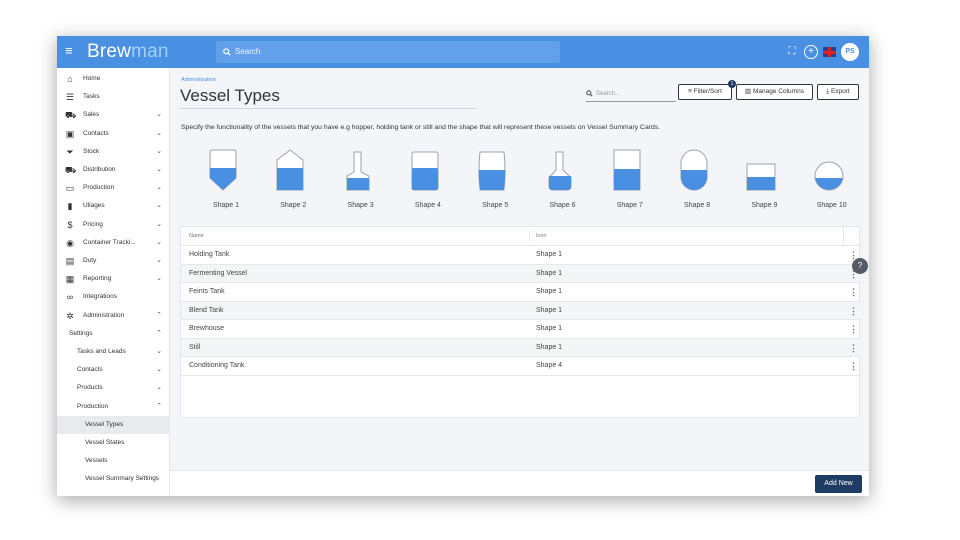 The width and height of the screenshot is (960, 540). I want to click on column-header-icon: Icon, so click(541, 236).